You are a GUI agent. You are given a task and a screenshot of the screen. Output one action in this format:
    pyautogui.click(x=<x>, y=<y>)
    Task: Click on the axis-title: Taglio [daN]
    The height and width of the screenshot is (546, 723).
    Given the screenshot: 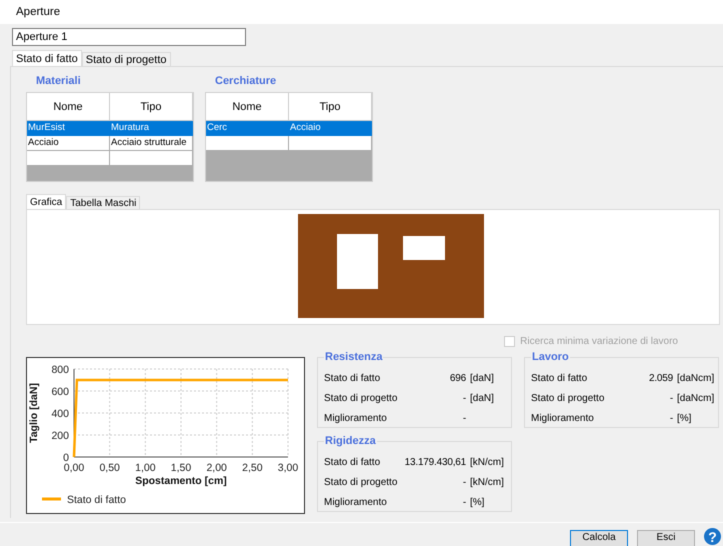 What is the action you would take?
    pyautogui.click(x=34, y=413)
    